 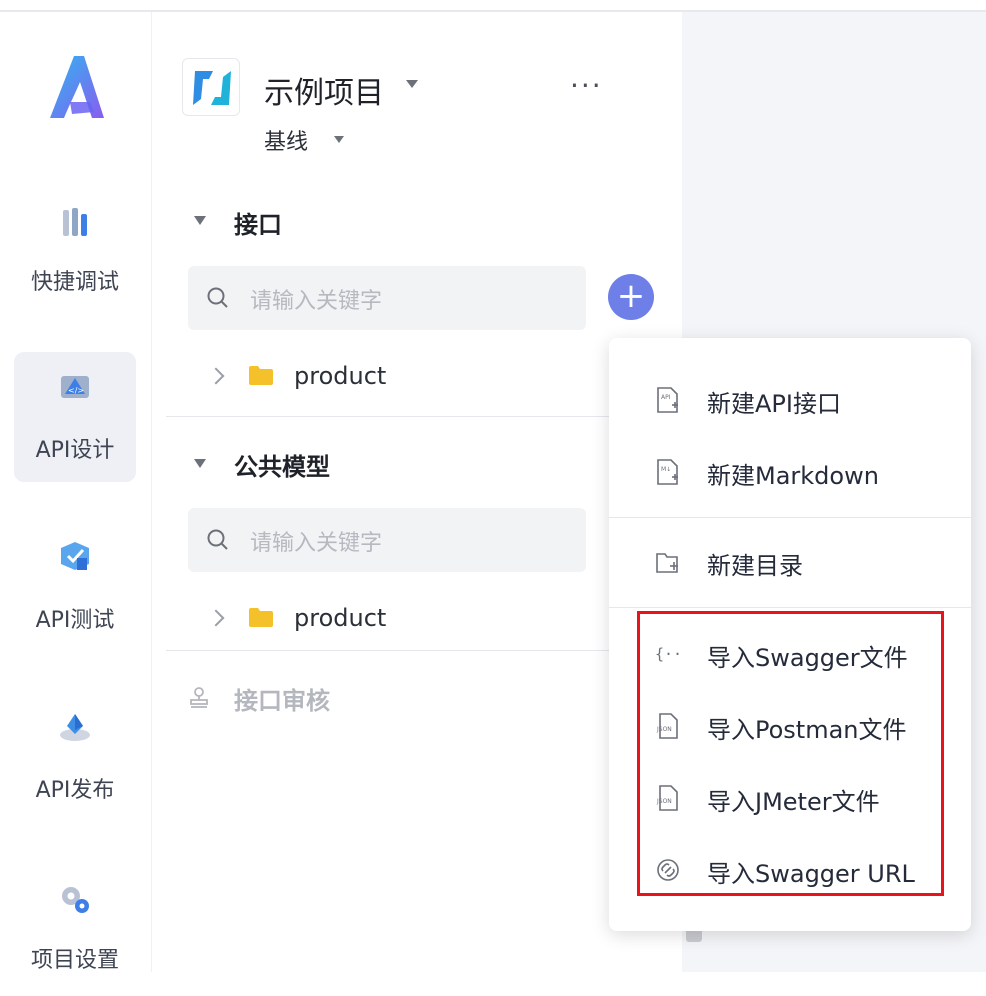 What do you see at coordinates (75, 931) in the screenshot?
I see `rail-item-project-settings: 项目设置` at bounding box center [75, 931].